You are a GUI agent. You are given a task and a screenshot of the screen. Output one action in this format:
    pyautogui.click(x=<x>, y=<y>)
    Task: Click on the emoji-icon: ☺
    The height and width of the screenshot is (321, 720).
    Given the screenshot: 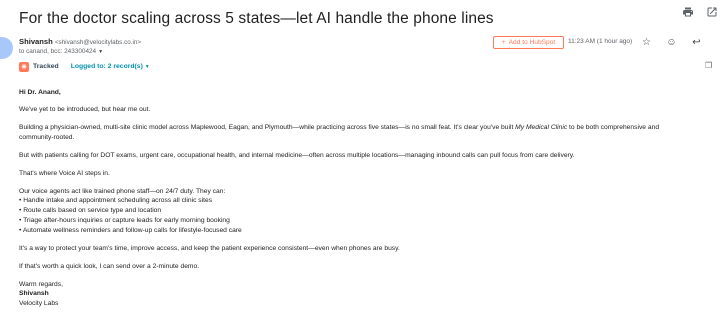 What is the action you would take?
    pyautogui.click(x=671, y=42)
    